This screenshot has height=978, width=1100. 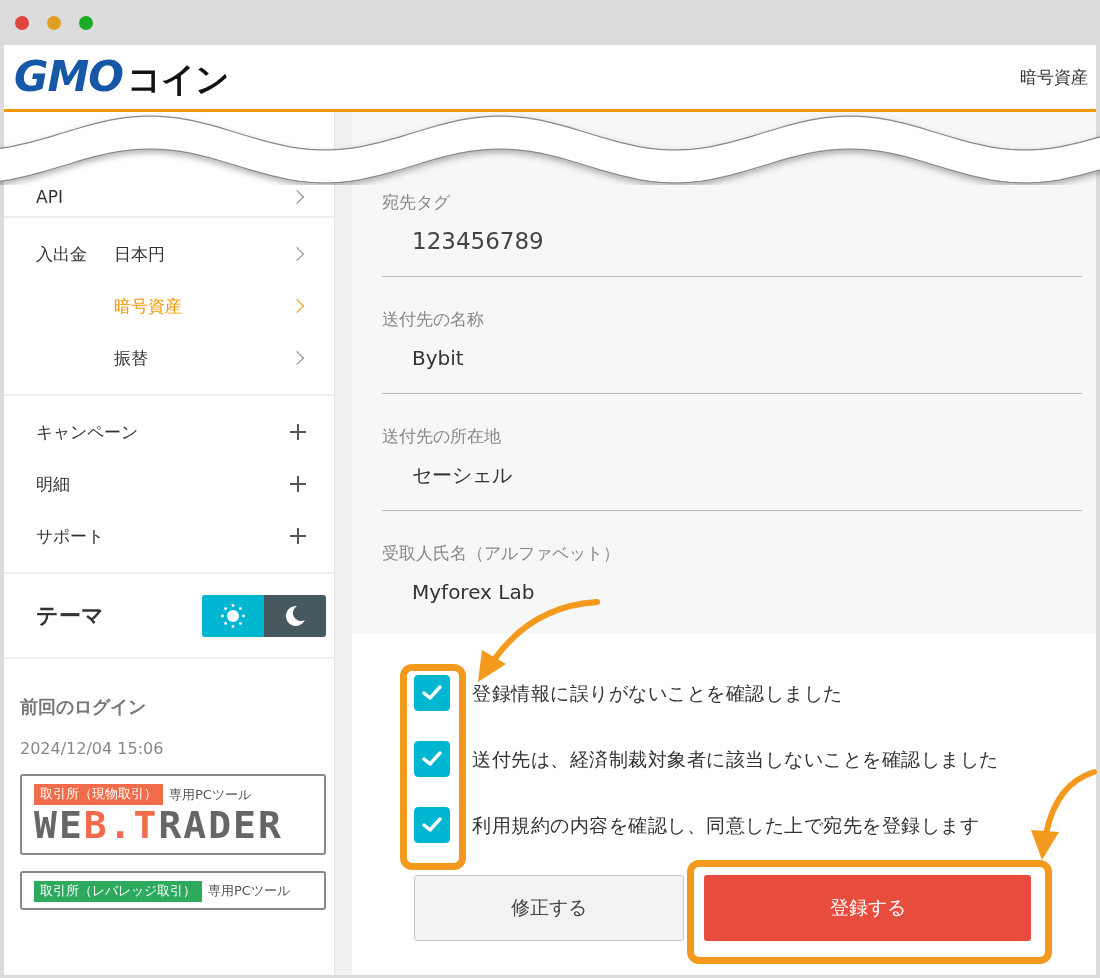 I want to click on moon-icon, so click(x=295, y=616).